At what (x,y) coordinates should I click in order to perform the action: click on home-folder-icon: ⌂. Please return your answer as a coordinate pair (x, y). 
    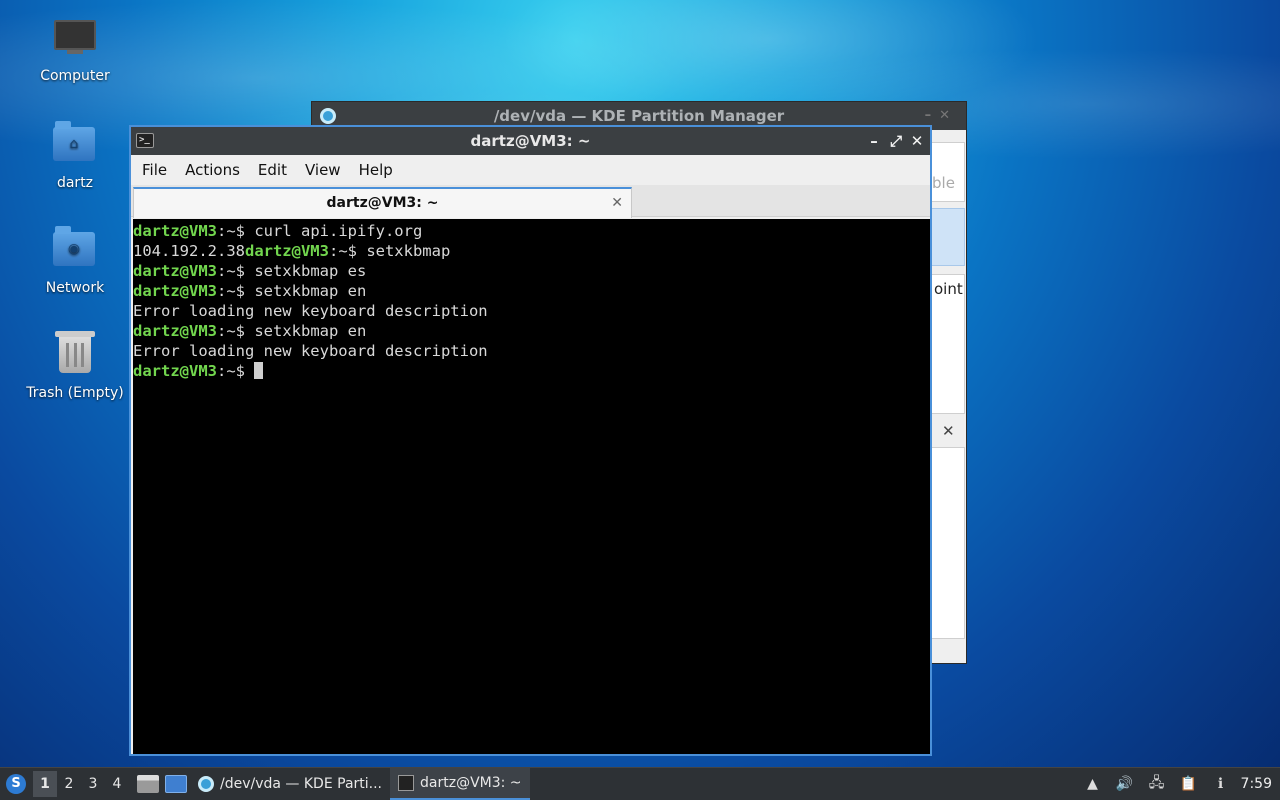
    Looking at the image, I should click on (75, 145).